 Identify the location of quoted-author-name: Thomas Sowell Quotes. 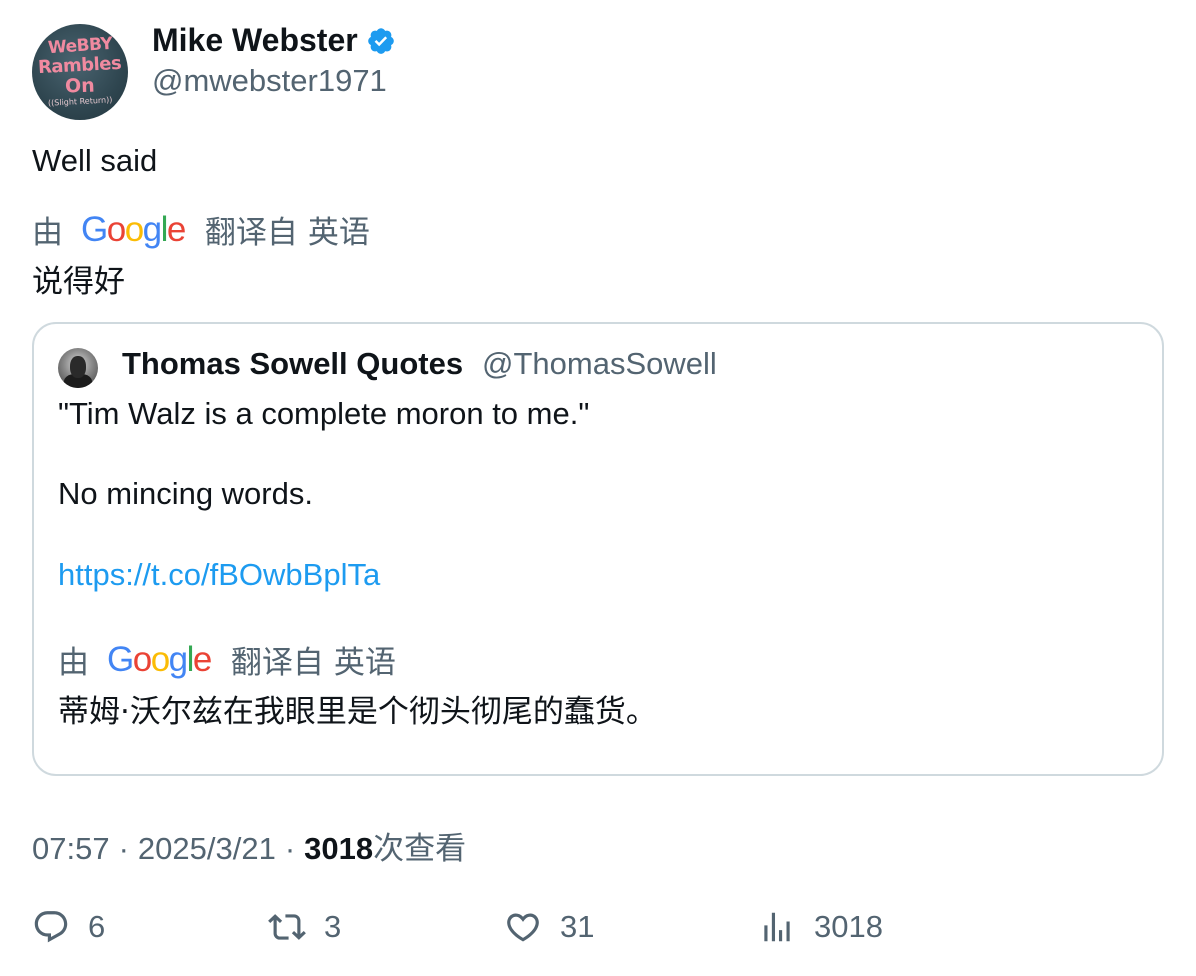
(292, 364).